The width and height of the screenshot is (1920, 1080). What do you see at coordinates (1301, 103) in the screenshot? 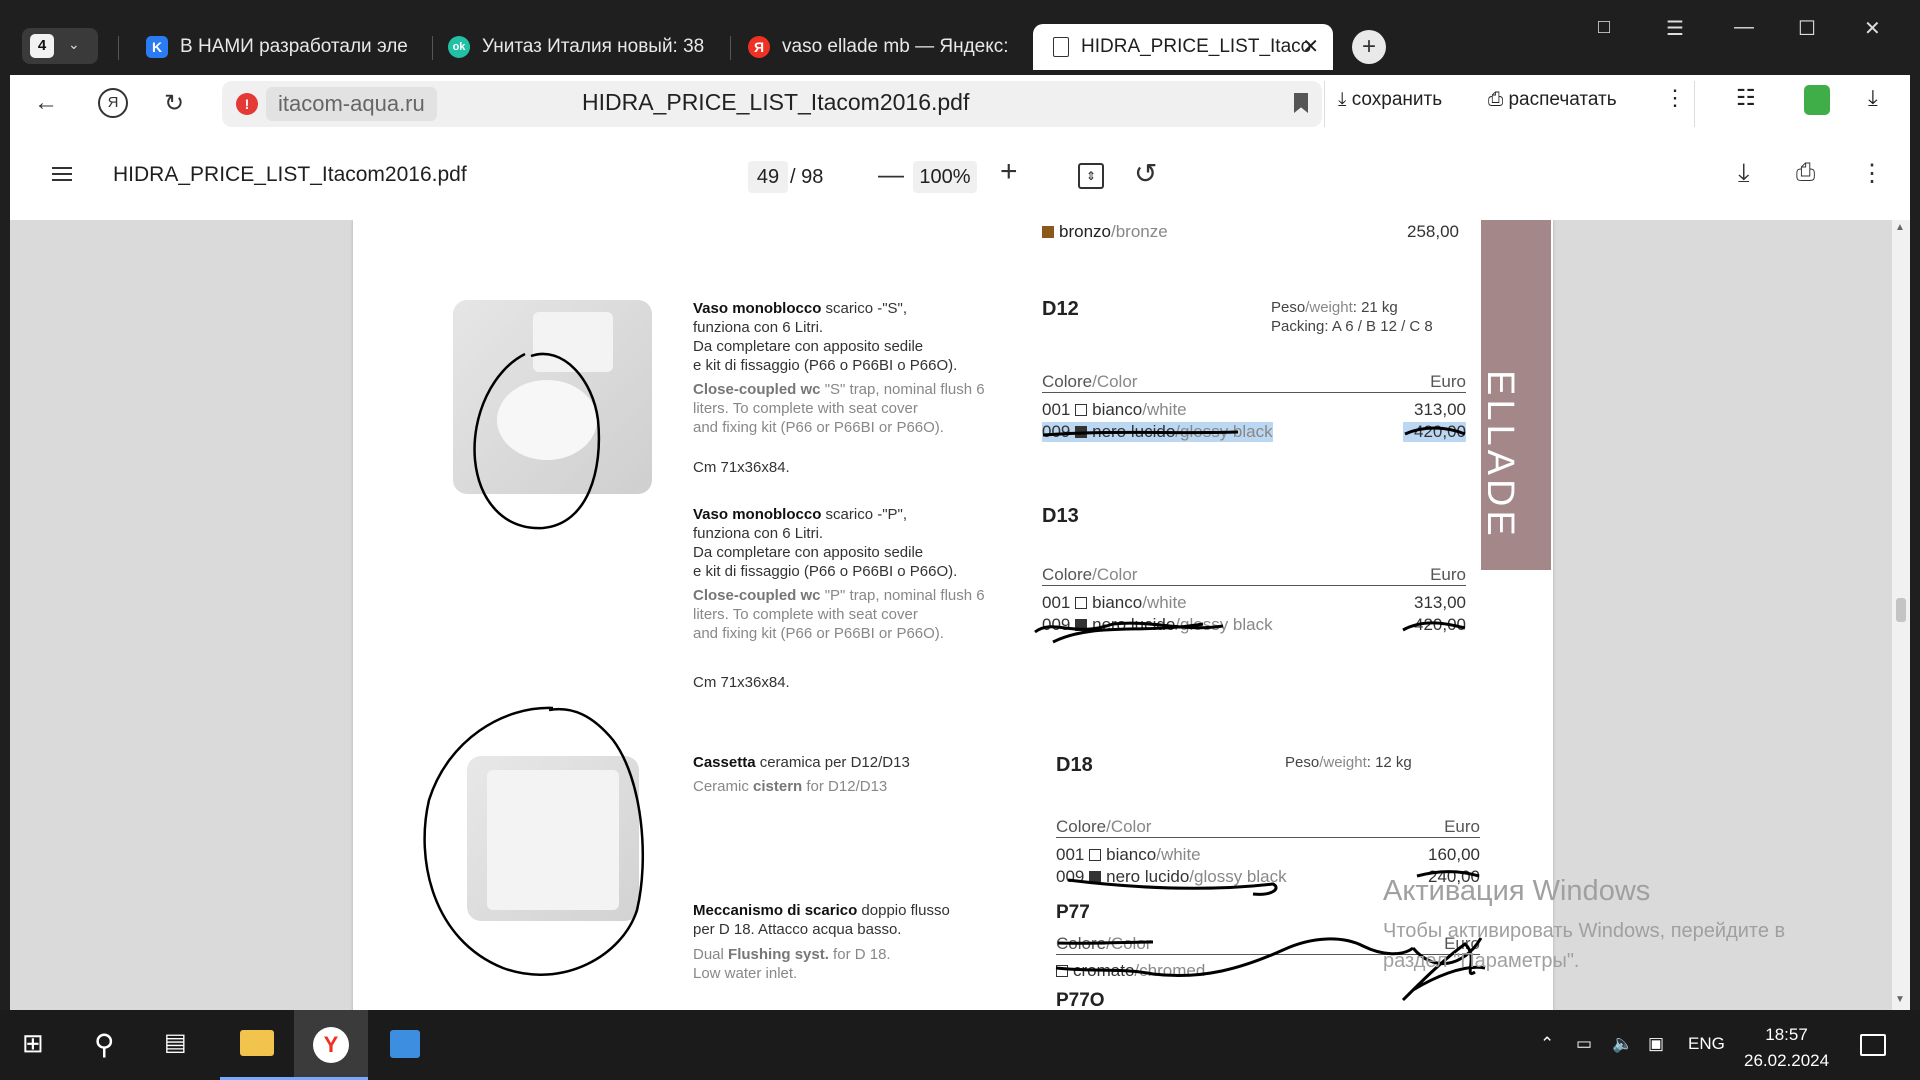
I see `bookmark-icon` at bounding box center [1301, 103].